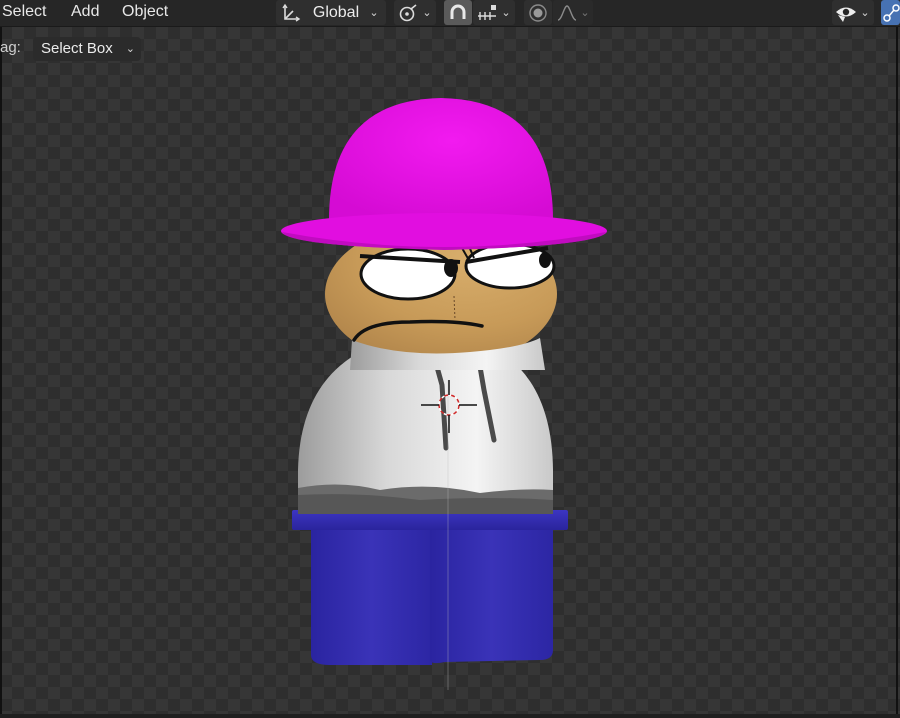  What do you see at coordinates (444, 174) in the screenshot?
I see `hat` at bounding box center [444, 174].